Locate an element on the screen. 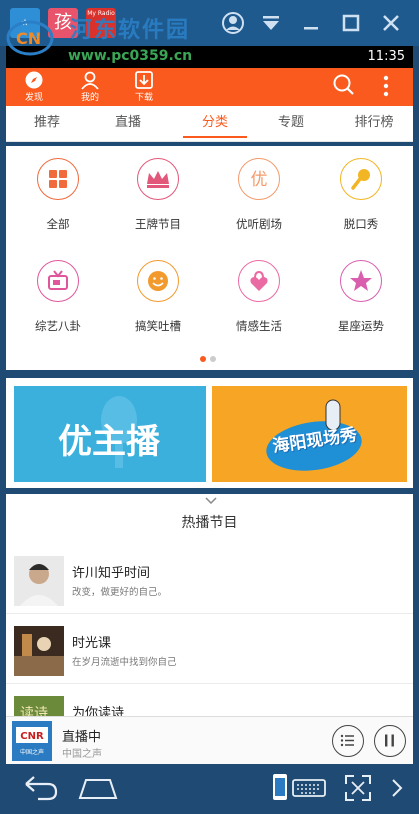 Image resolution: width=419 pixels, height=814 pixels. cnr-logo: CNR 中国之声 is located at coordinates (32, 741).